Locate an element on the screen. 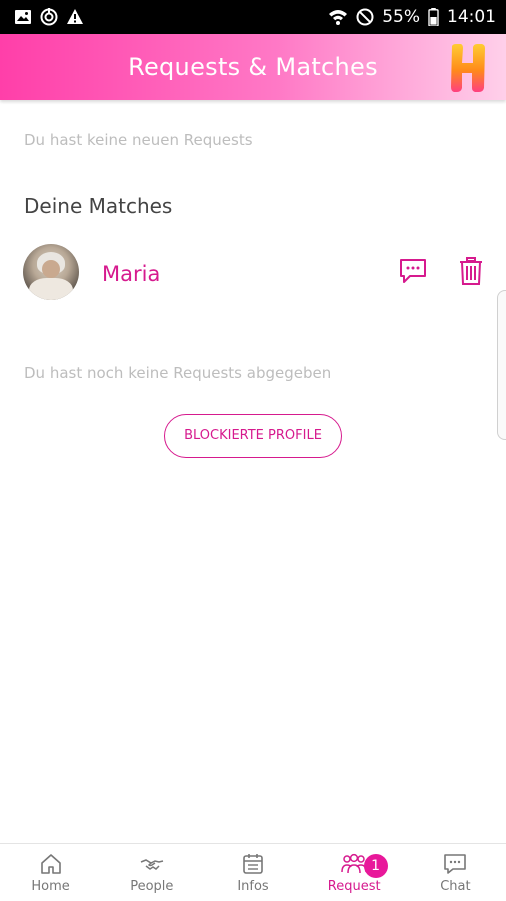 The height and width of the screenshot is (901, 506). trash-icon is located at coordinates (471, 271).